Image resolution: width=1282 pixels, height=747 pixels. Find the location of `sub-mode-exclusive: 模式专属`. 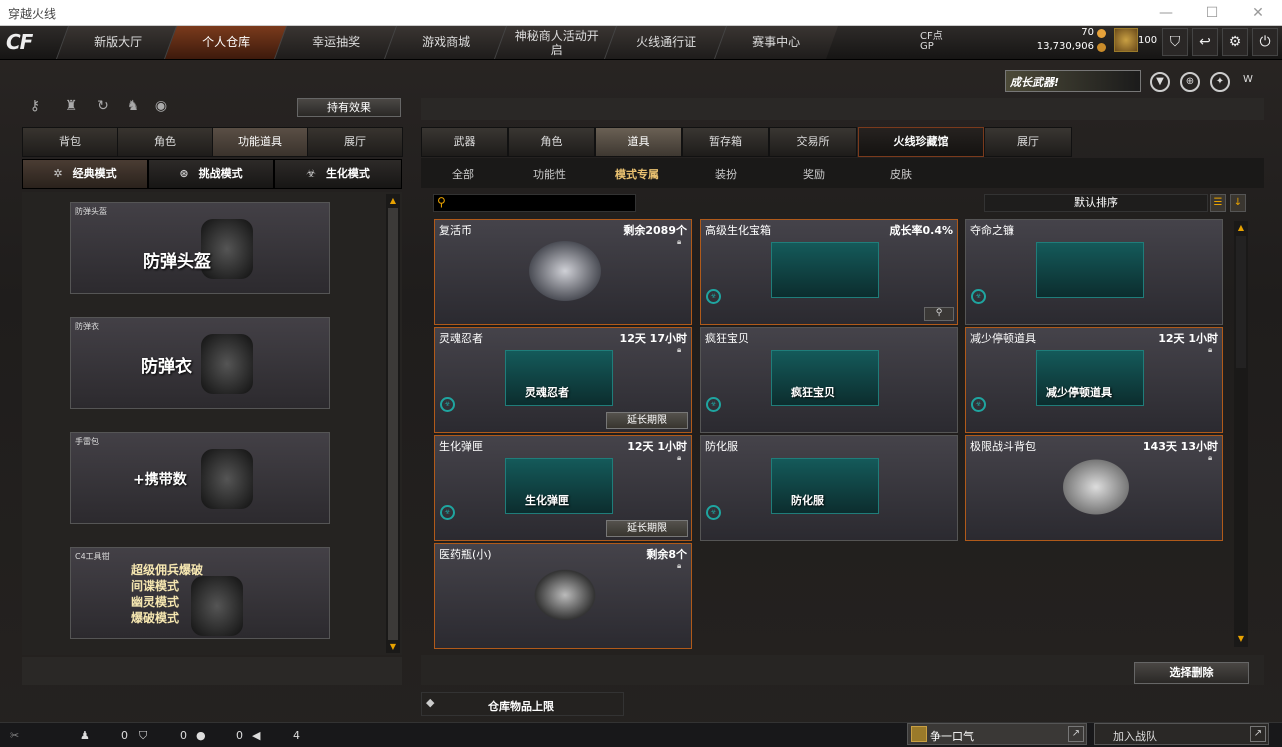

sub-mode-exclusive: 模式专属 is located at coordinates (637, 174).